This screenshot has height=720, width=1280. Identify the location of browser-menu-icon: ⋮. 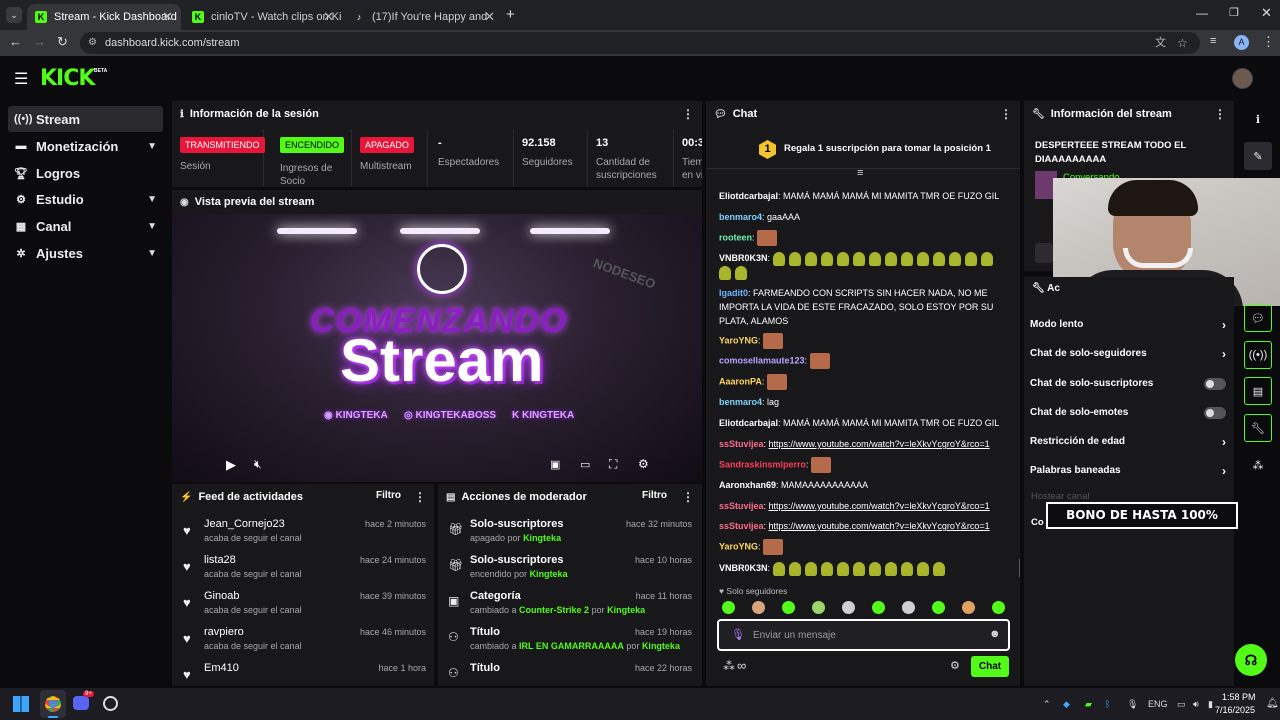
(1268, 42).